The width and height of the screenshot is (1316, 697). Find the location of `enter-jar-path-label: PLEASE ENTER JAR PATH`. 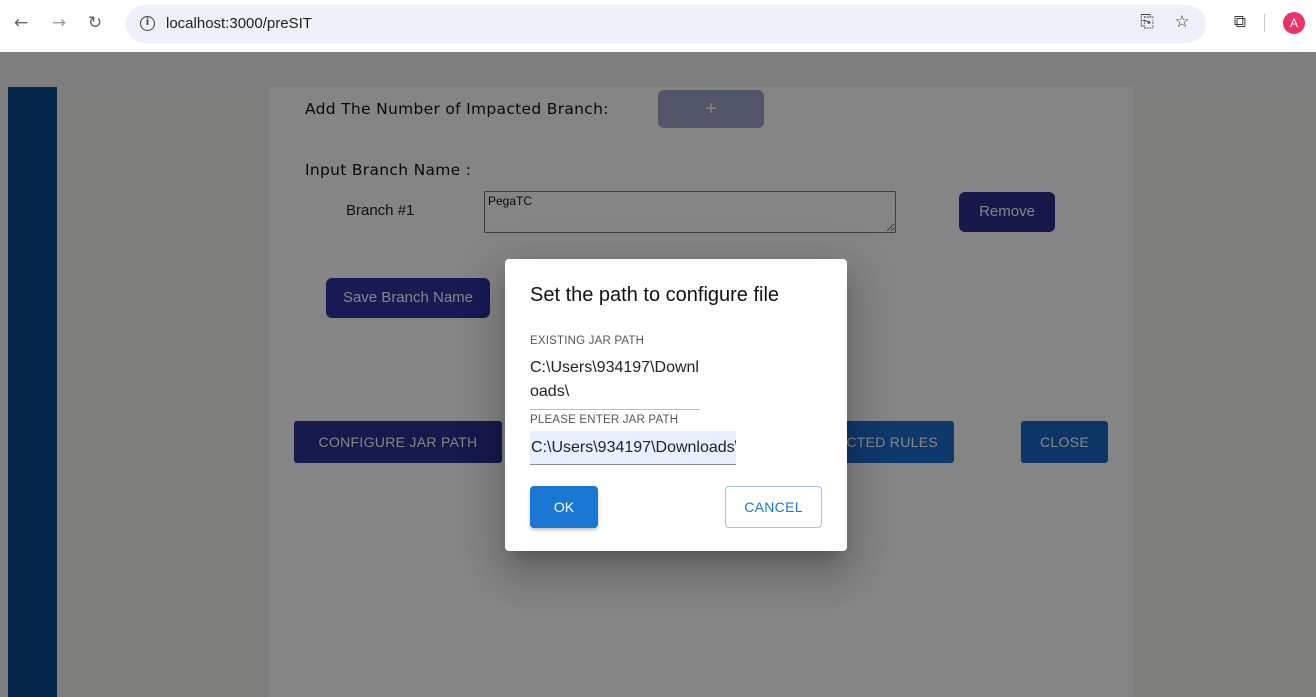

enter-jar-path-label: PLEASE ENTER JAR PATH is located at coordinates (604, 420).